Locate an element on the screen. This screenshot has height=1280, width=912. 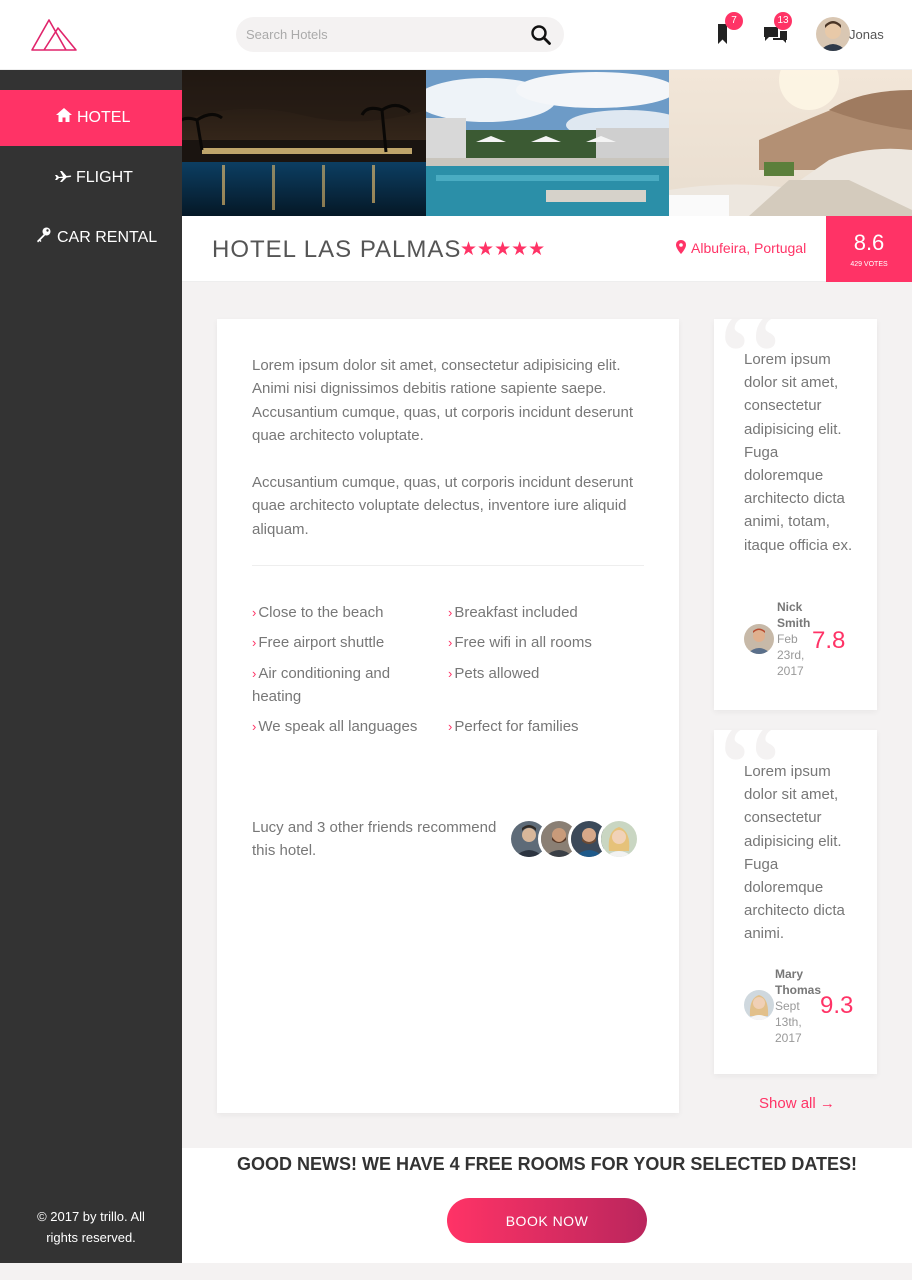
user-menu: Jonas is located at coordinates (861, 35).